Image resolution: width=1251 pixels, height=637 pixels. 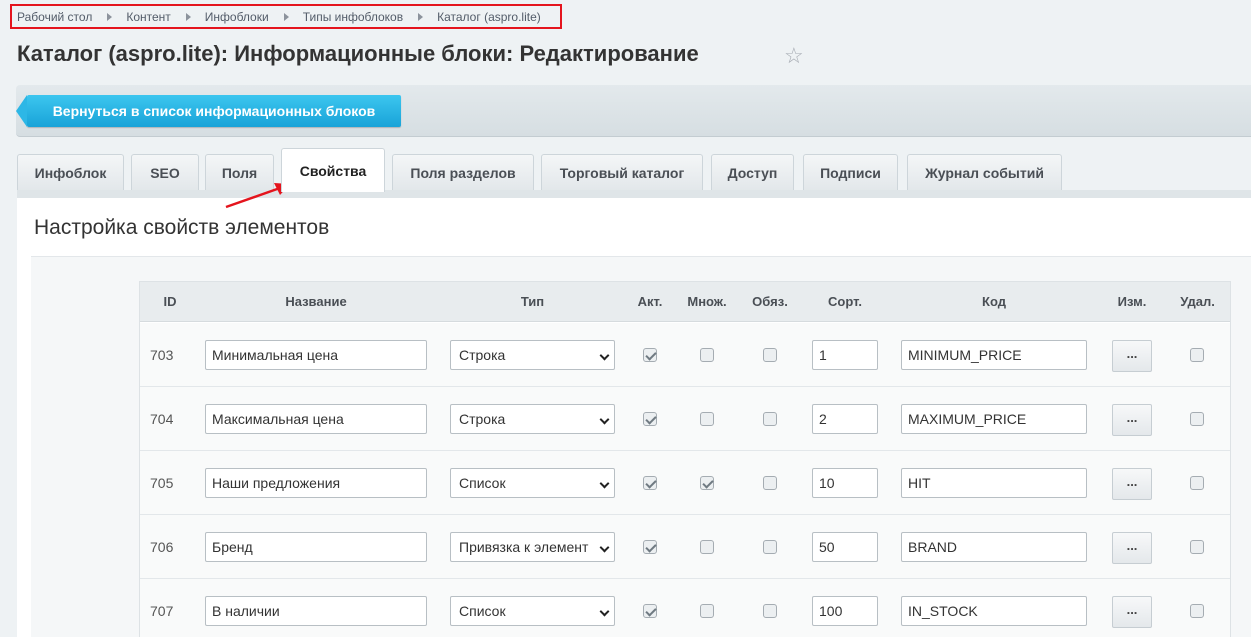 I want to click on tab-trade-catalog: Торговый каталог, so click(x=622, y=172).